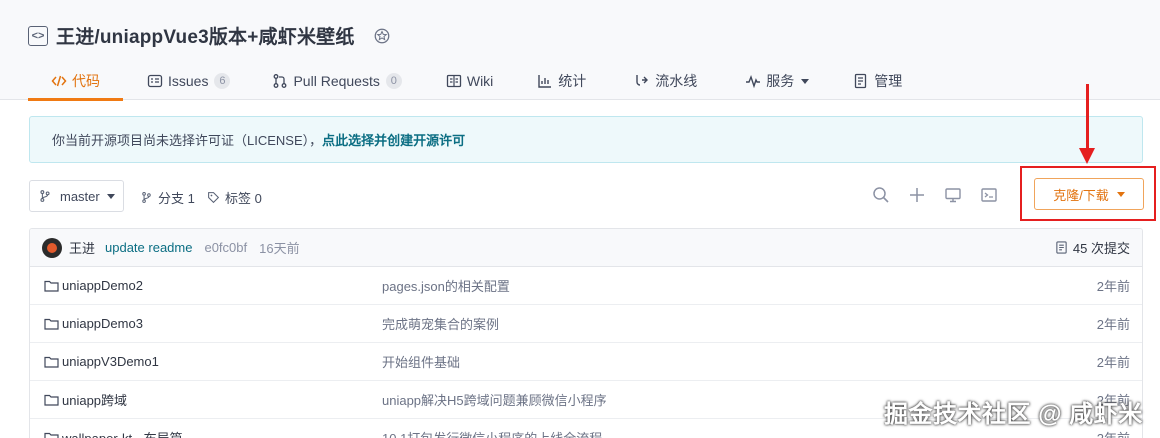  What do you see at coordinates (1101, 248) in the screenshot?
I see `commit-count: 45 次提交` at bounding box center [1101, 248].